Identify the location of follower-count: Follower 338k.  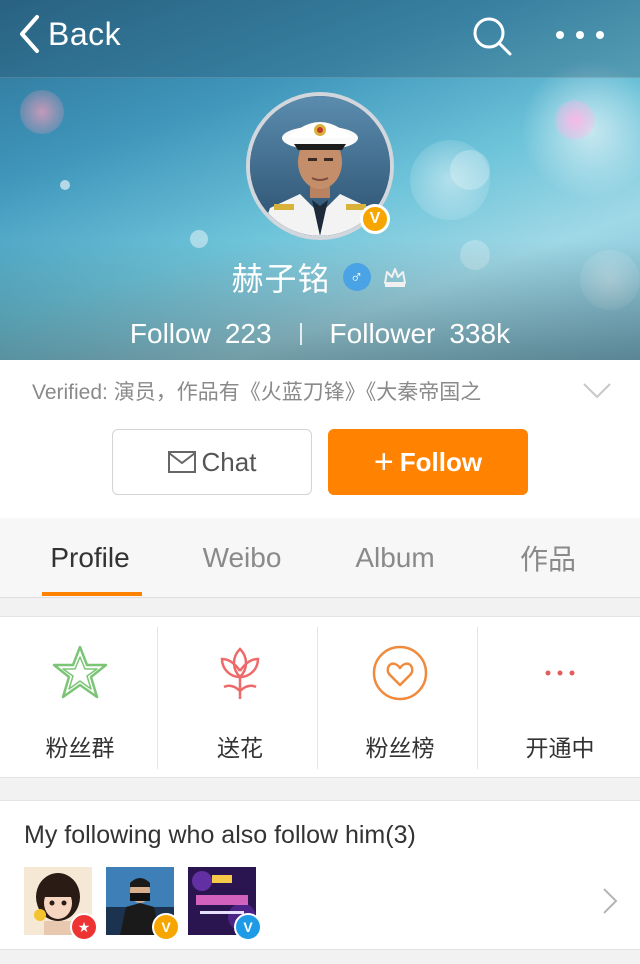
(420, 334).